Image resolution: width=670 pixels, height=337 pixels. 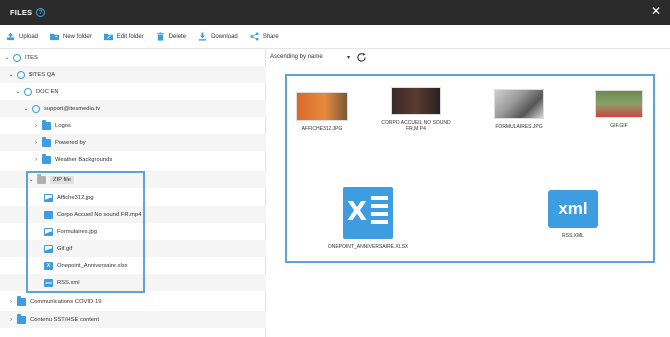 I want to click on tree-item-label: support@itesmedia.tv, so click(x=72, y=108).